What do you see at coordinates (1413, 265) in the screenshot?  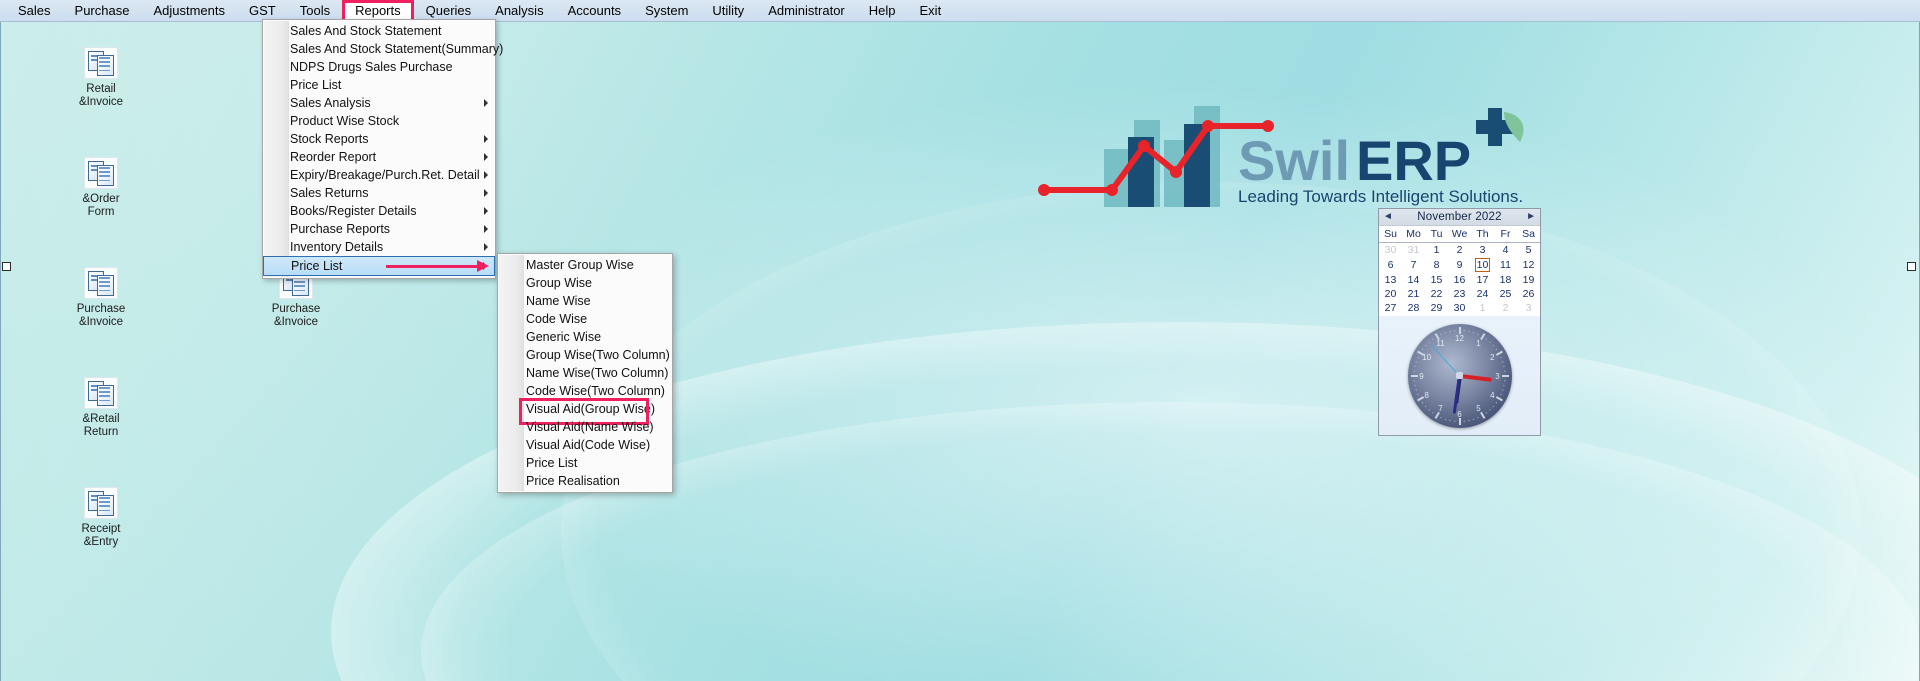 I see `calendar-day: 7` at bounding box center [1413, 265].